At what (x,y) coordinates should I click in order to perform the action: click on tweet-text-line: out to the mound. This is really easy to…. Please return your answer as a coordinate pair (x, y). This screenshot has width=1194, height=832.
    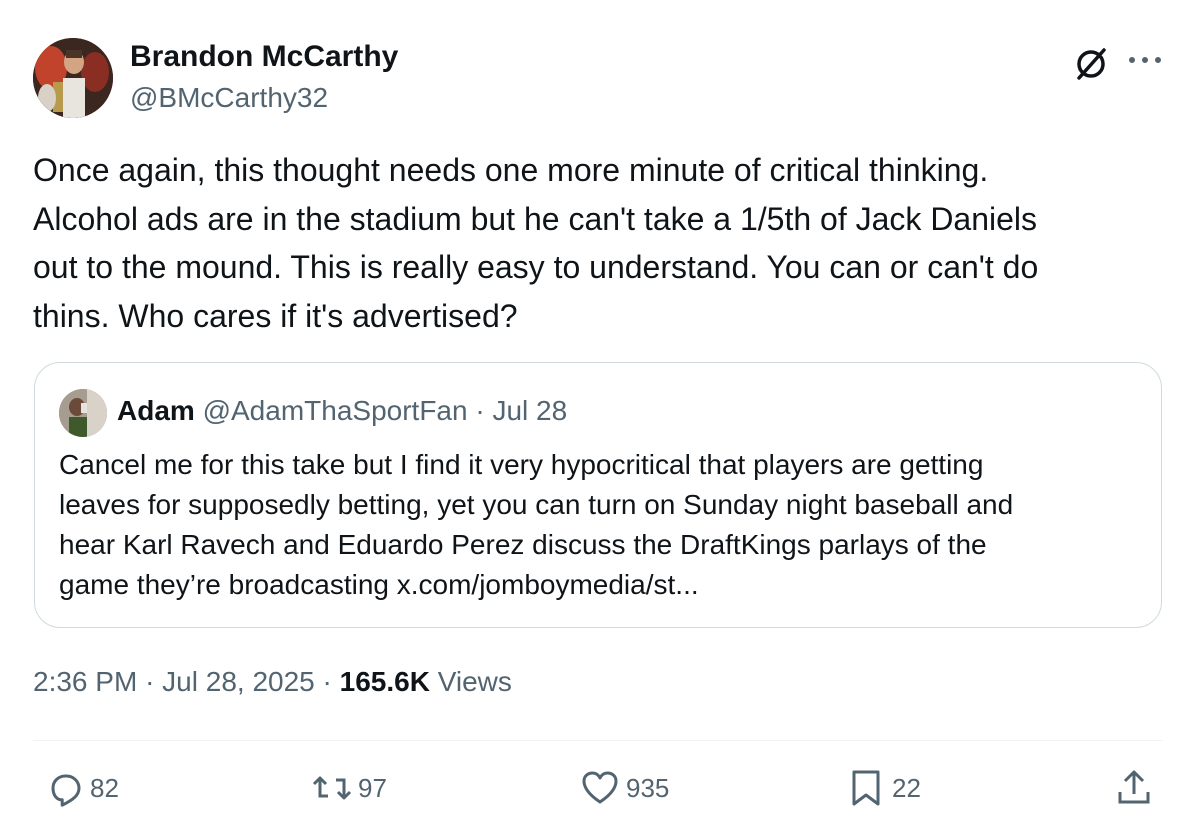
    Looking at the image, I should click on (536, 267).